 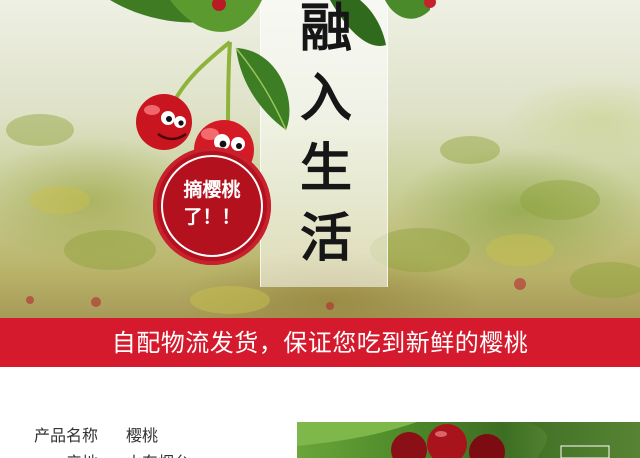 I want to click on pick-cherries-badge: 摘樱桃 了！！, so click(x=212, y=206).